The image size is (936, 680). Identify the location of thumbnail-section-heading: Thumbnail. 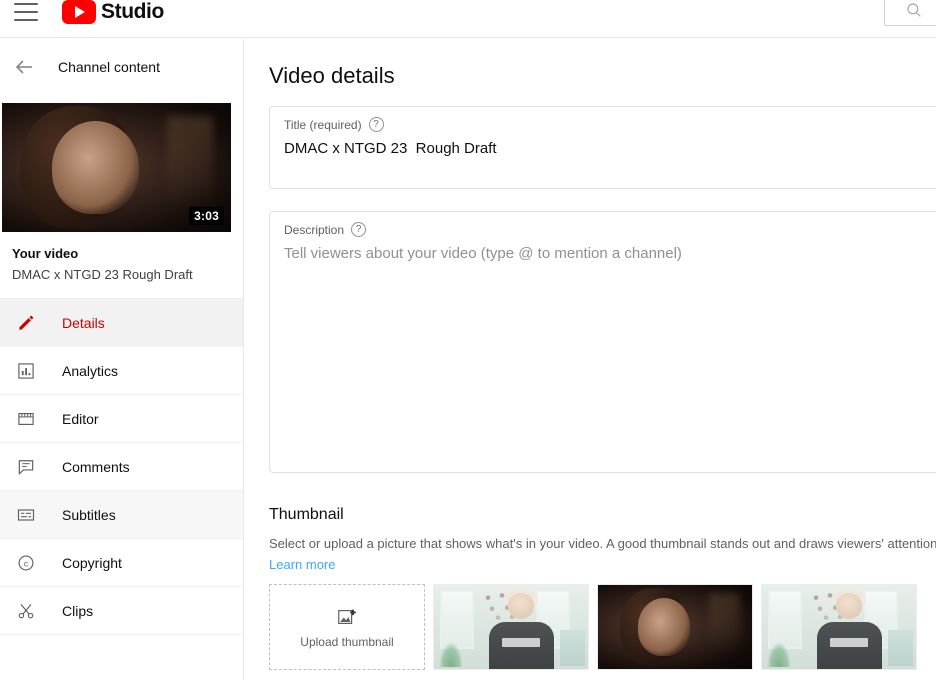
(306, 514).